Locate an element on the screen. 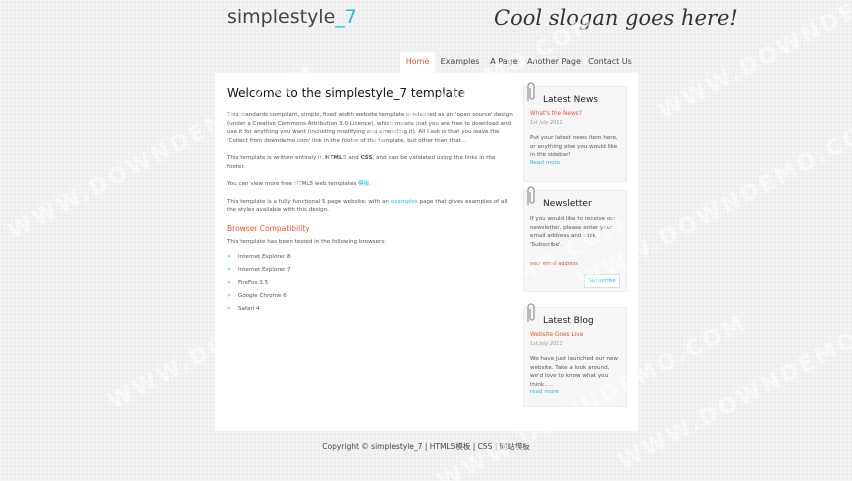 The width and height of the screenshot is (852, 481). email-field is located at coordinates (557, 264).